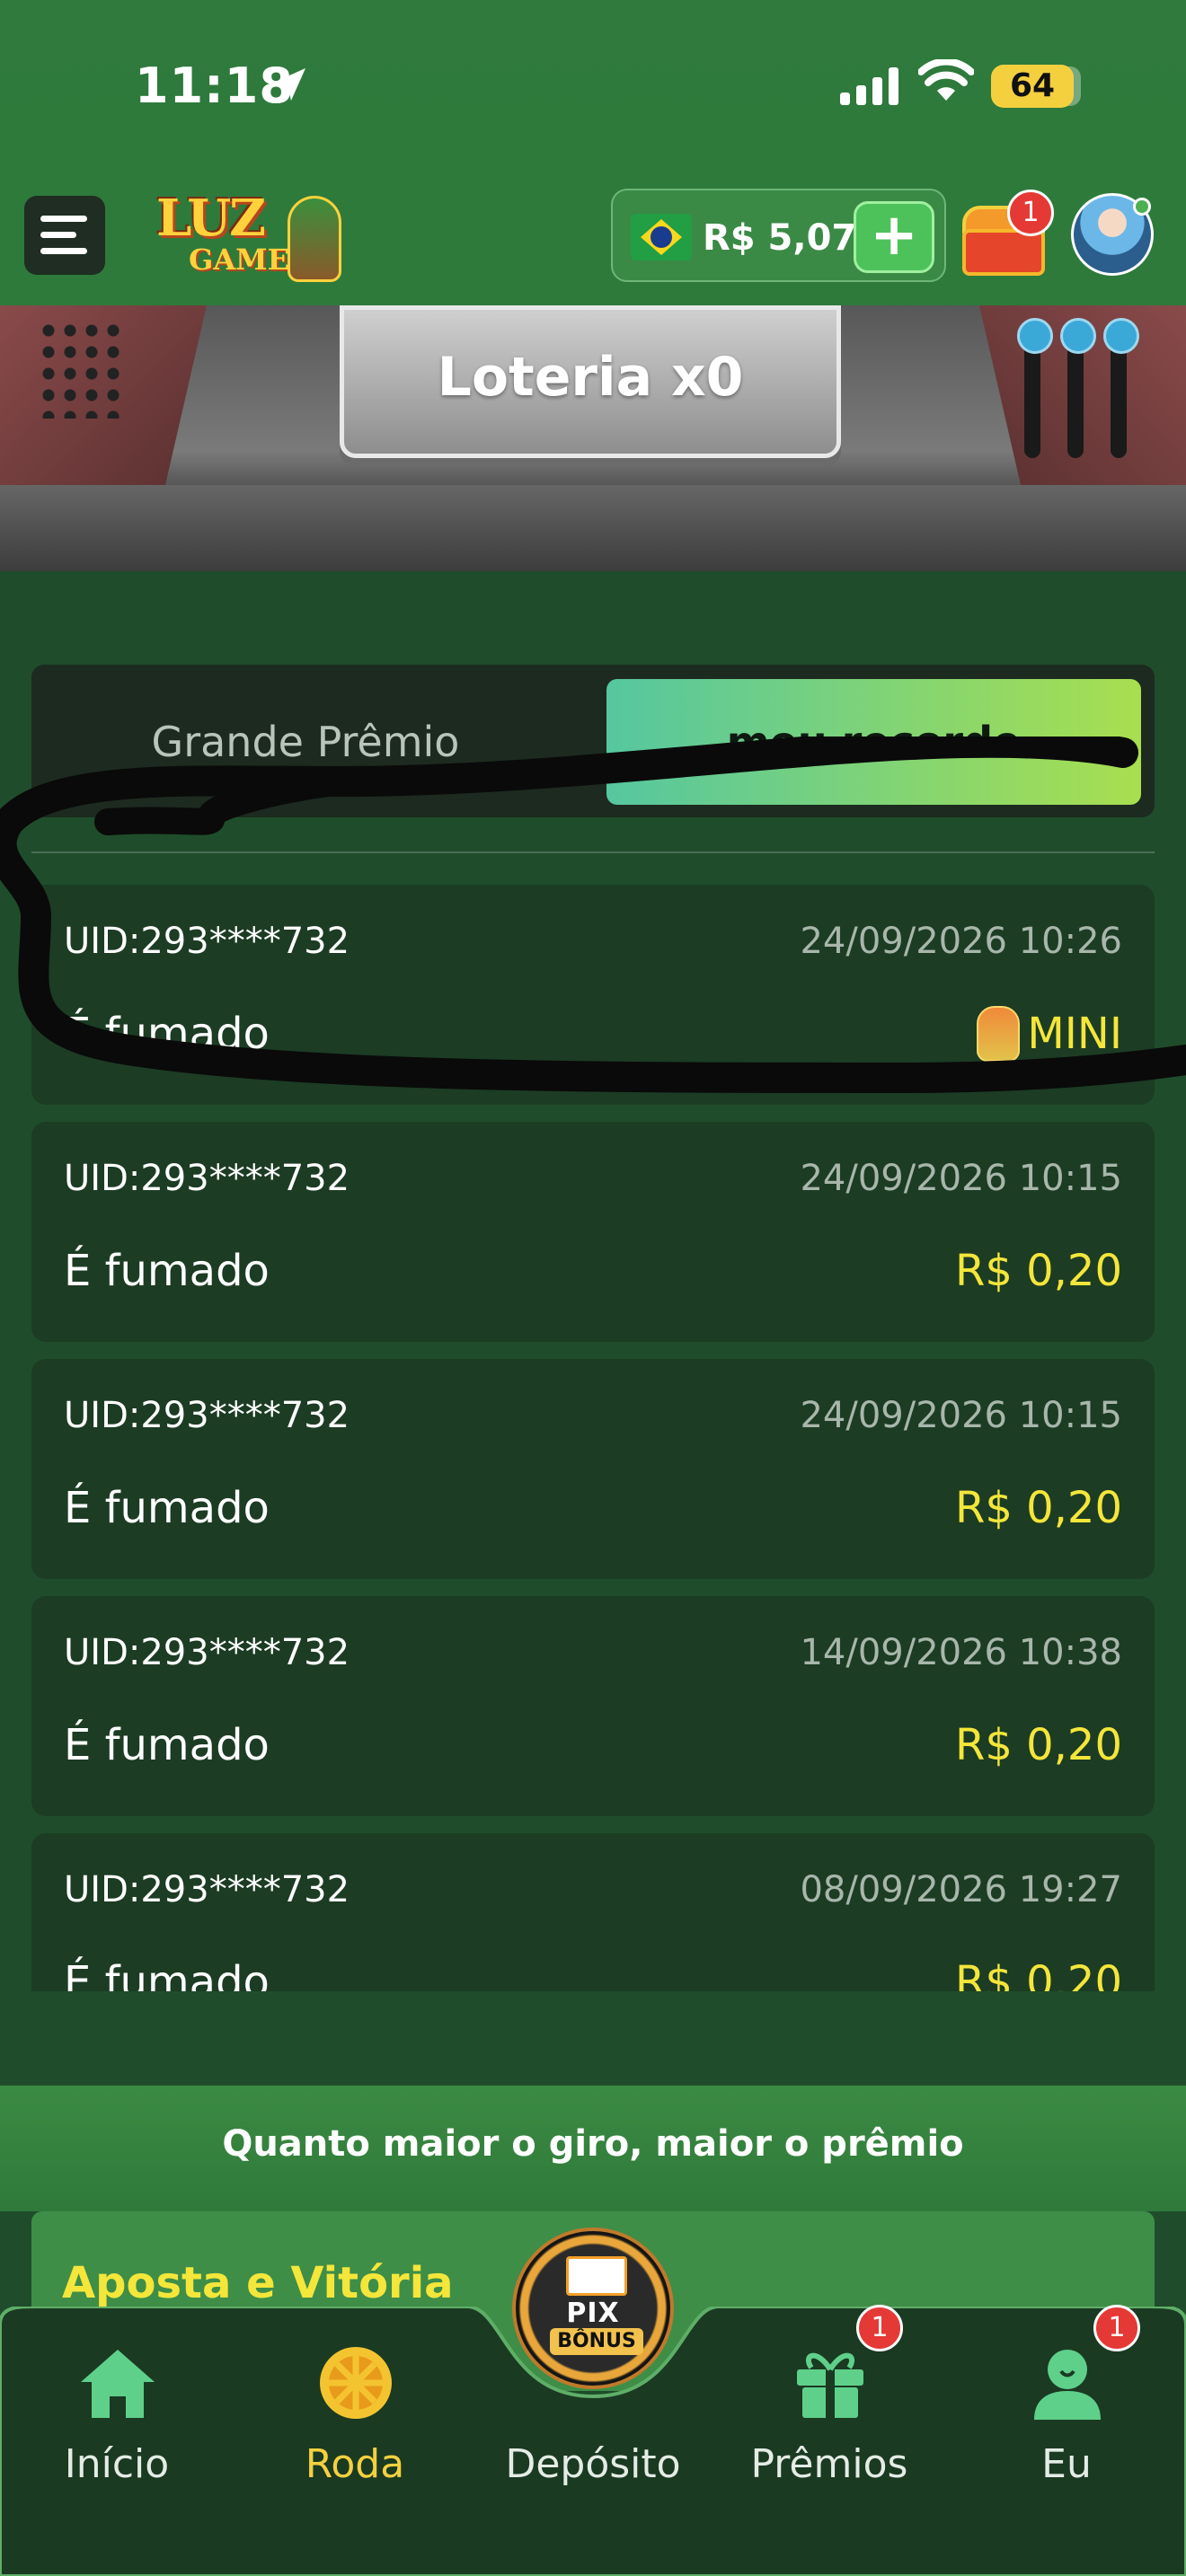 This screenshot has height=2576, width=1186. I want to click on balance-amount: R$ 5,07, so click(780, 238).